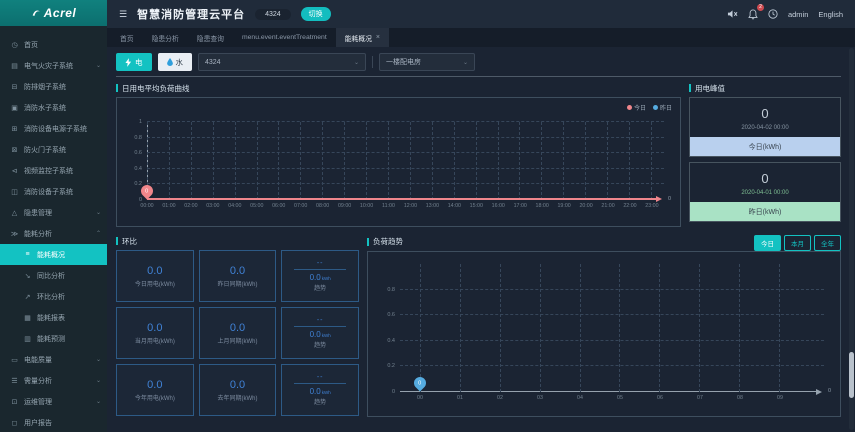 This screenshot has height=432, width=855. I want to click on stat-label: 今日用电(kWh), so click(154, 284).